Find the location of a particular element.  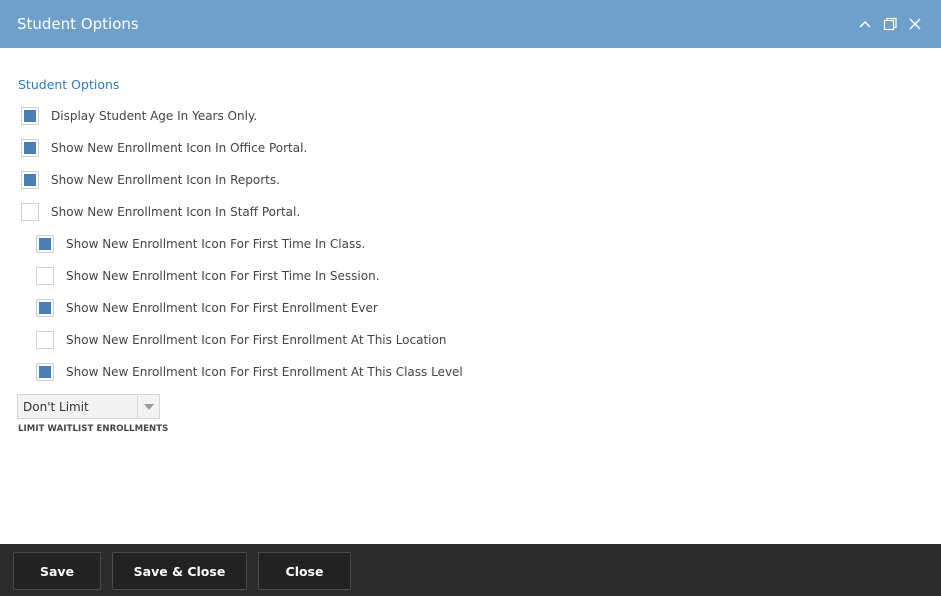

waitlist-limit-label: LIMIT WAITLIST ENROLLMENTS is located at coordinates (93, 429).